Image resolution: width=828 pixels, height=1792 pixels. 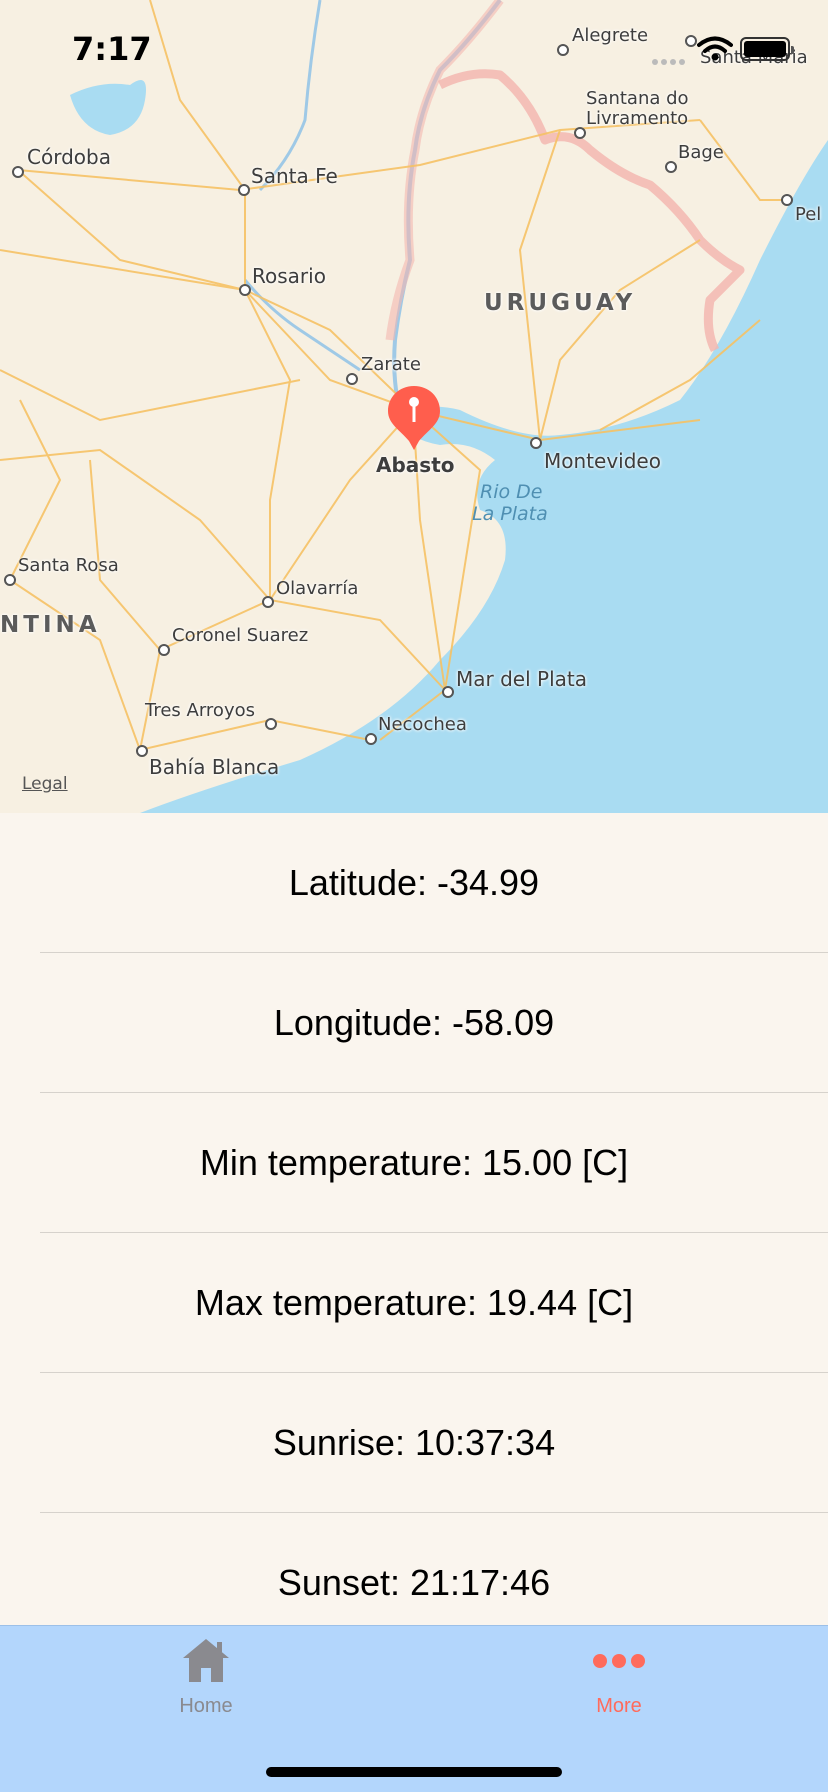 What do you see at coordinates (317, 588) in the screenshot?
I see `map-label-olavarria: Olavarría` at bounding box center [317, 588].